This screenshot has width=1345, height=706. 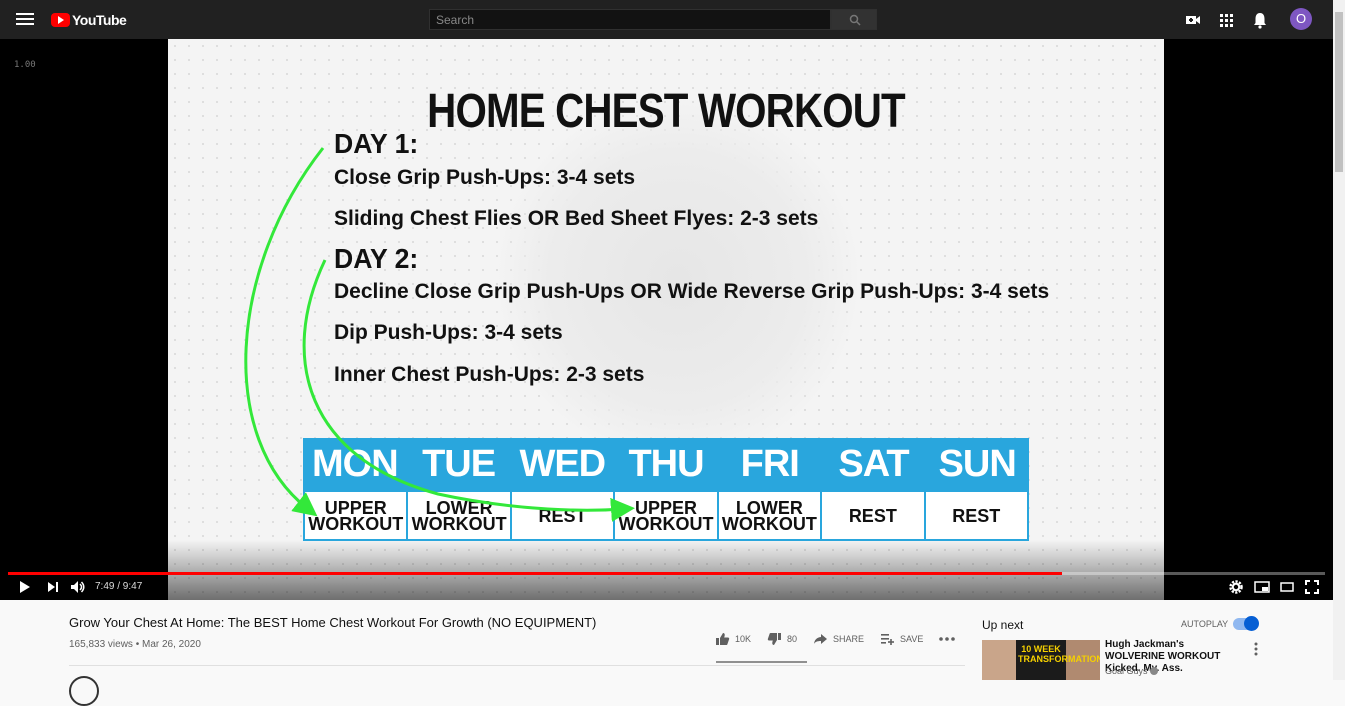 What do you see at coordinates (25, 587) in the screenshot?
I see `play-icon` at bounding box center [25, 587].